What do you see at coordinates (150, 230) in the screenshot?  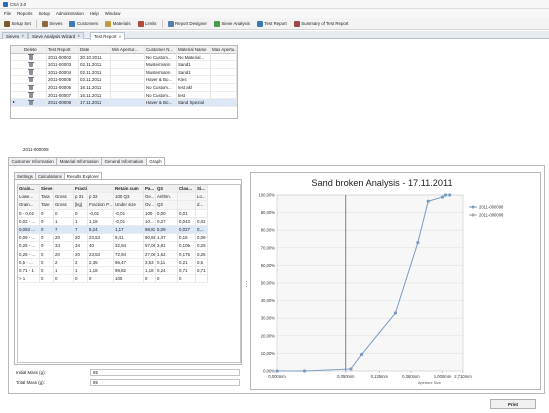 I see `grid-cell: 98,83` at bounding box center [150, 230].